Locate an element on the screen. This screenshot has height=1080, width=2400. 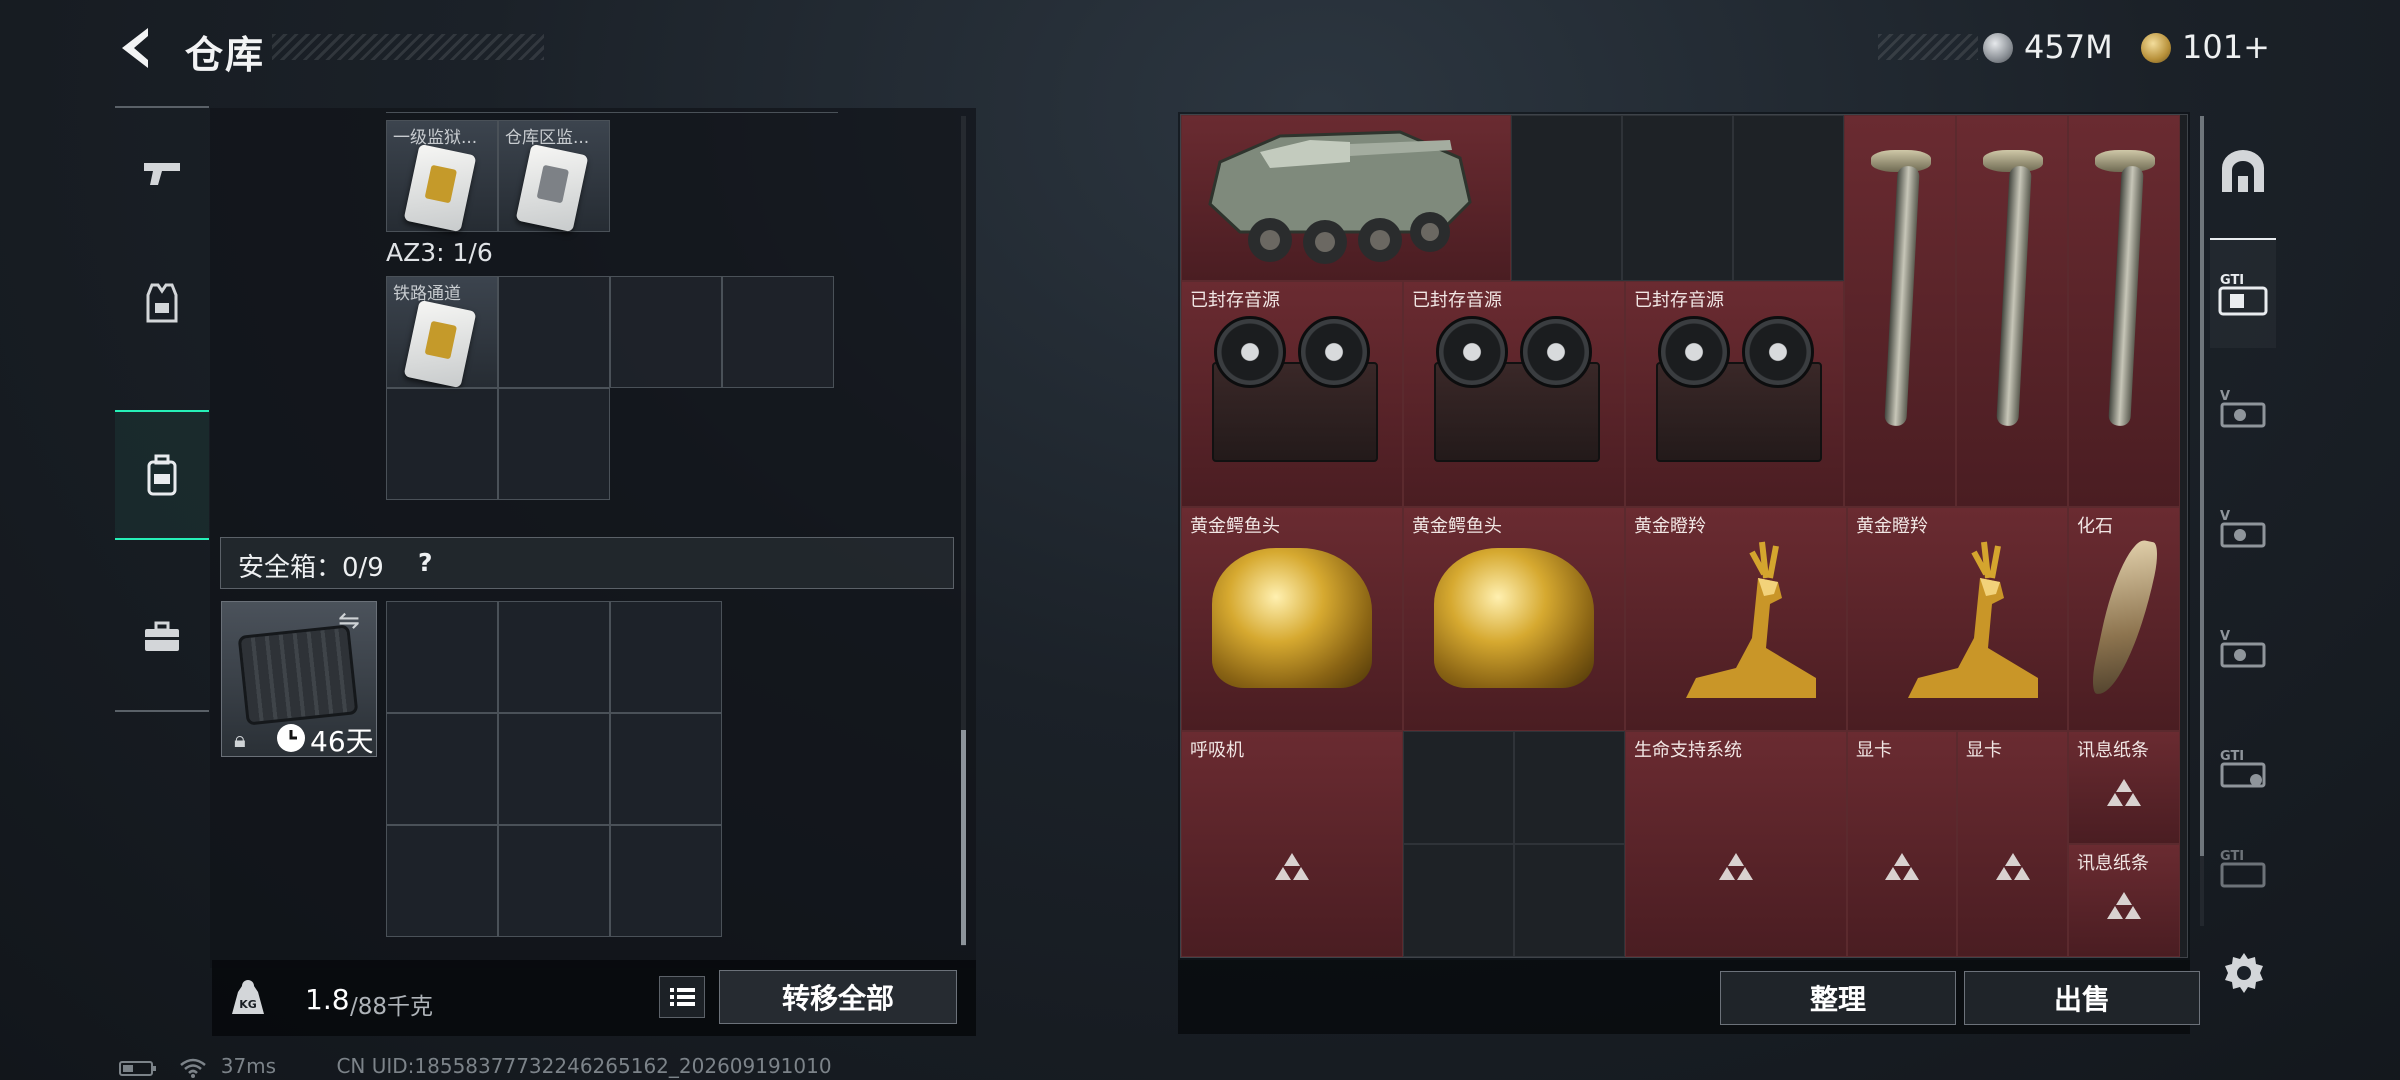
silver-currency-value: 457M is located at coordinates (2068, 47).